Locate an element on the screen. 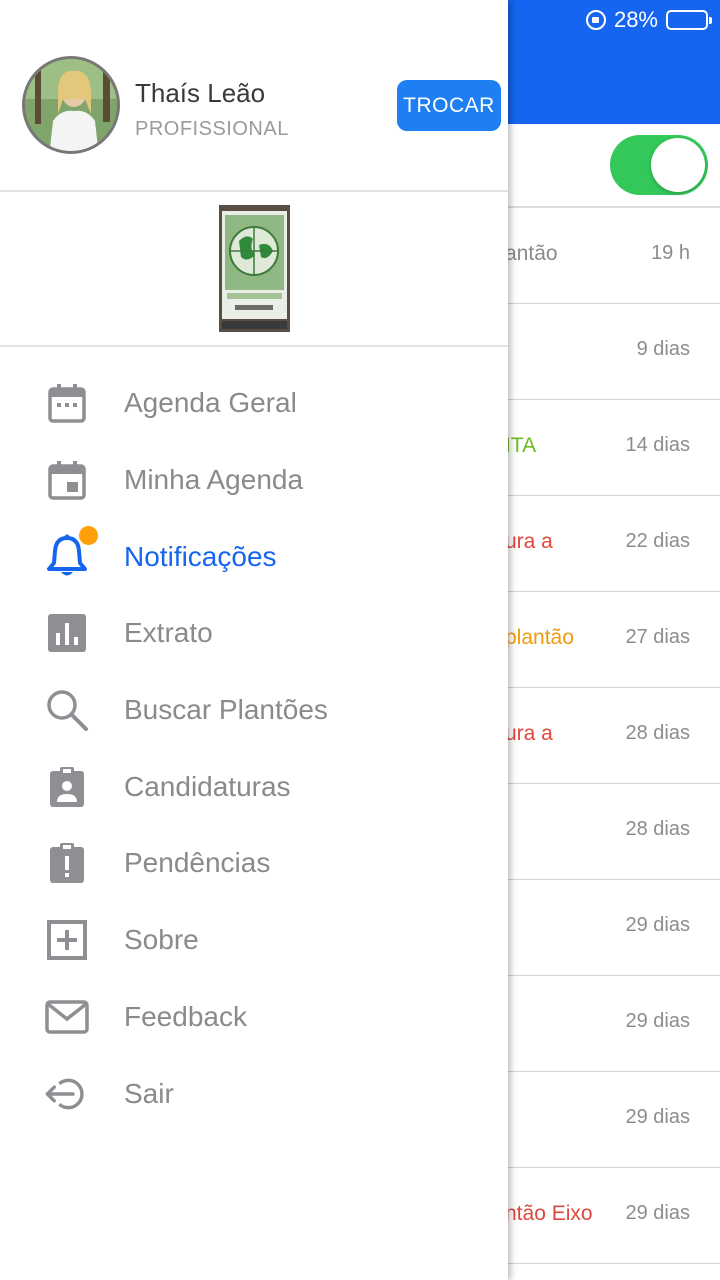  battery-icon is located at coordinates (689, 20).